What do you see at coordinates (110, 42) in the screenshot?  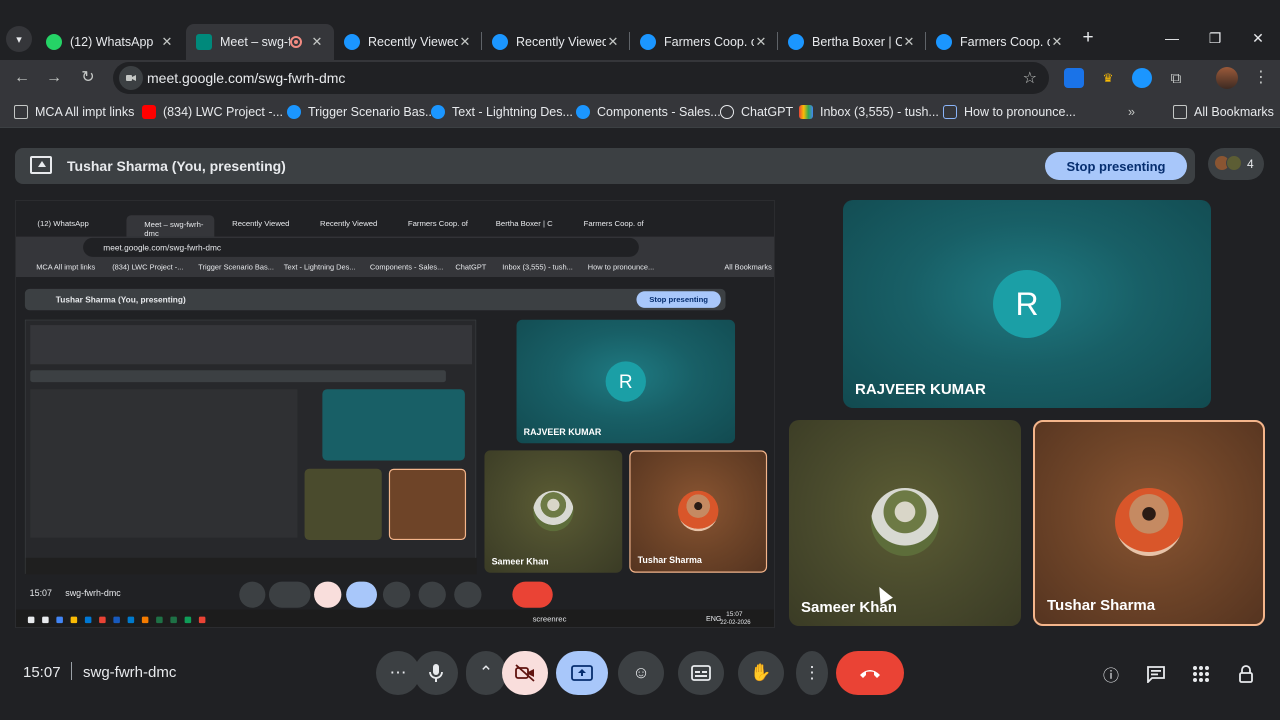 I see `tab-whatsapp: (12) WhatsApp ✕` at bounding box center [110, 42].